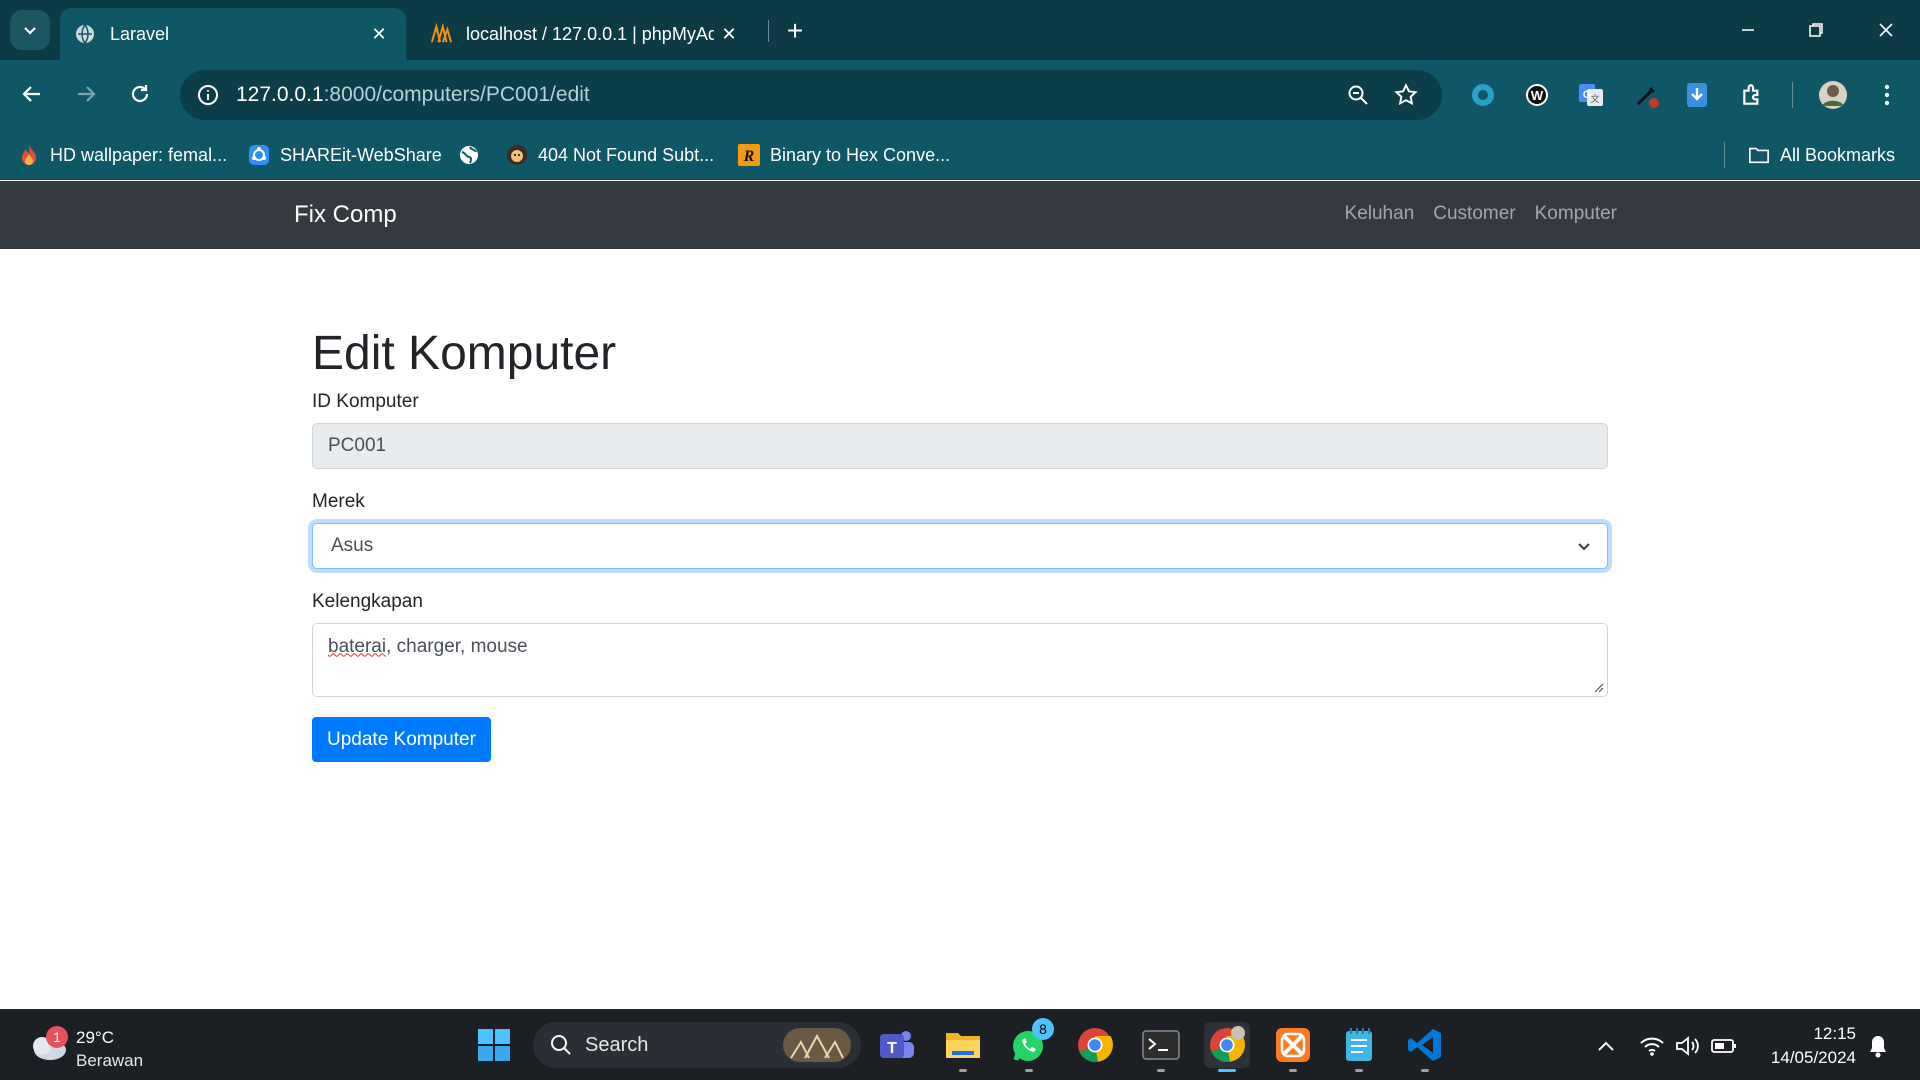 The width and height of the screenshot is (1920, 1080). I want to click on extension-w-icon: W, so click(1537, 95).